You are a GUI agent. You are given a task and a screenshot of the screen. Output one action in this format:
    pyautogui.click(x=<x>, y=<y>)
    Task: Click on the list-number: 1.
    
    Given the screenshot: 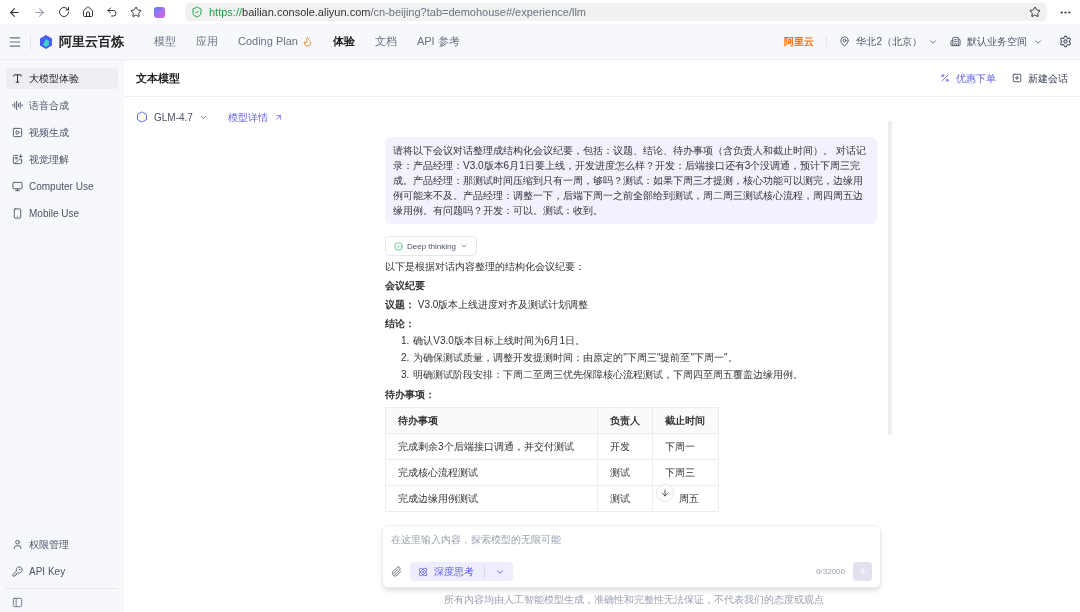 What is the action you would take?
    pyautogui.click(x=405, y=341)
    